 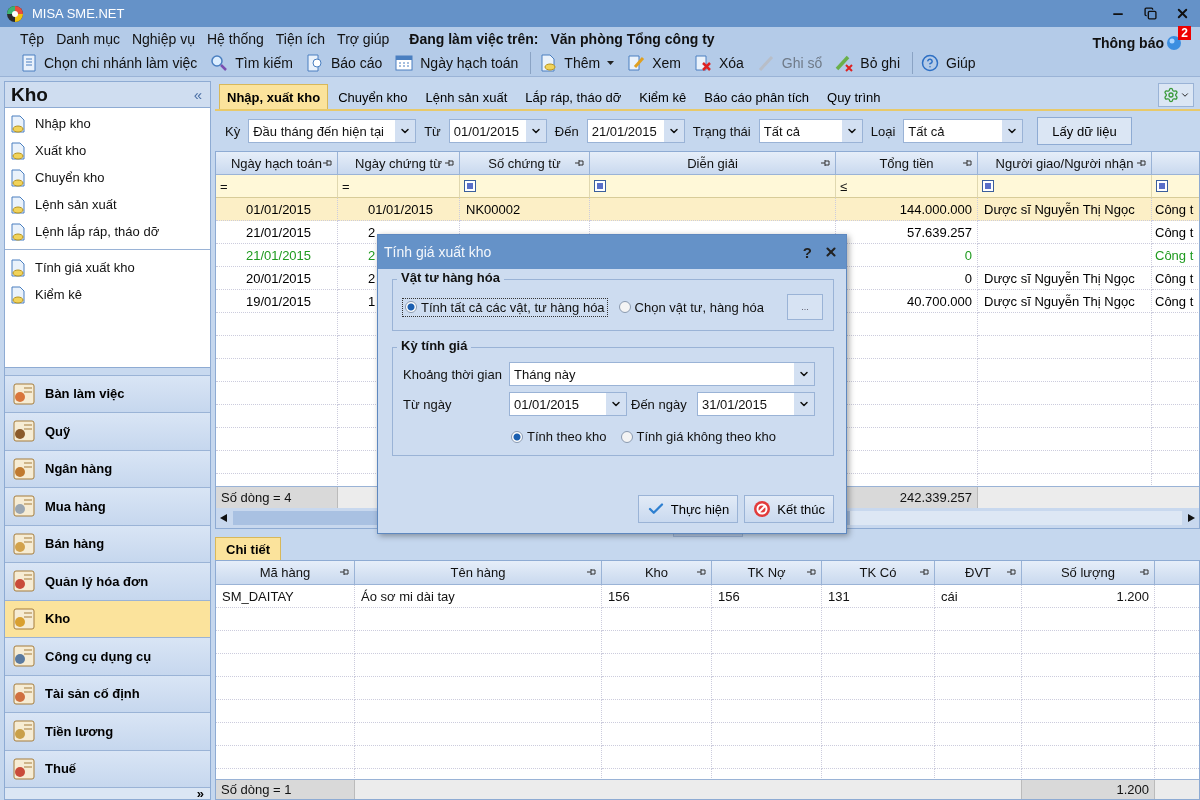 I want to click on table-cell: 20/01/2015, so click(x=279, y=278).